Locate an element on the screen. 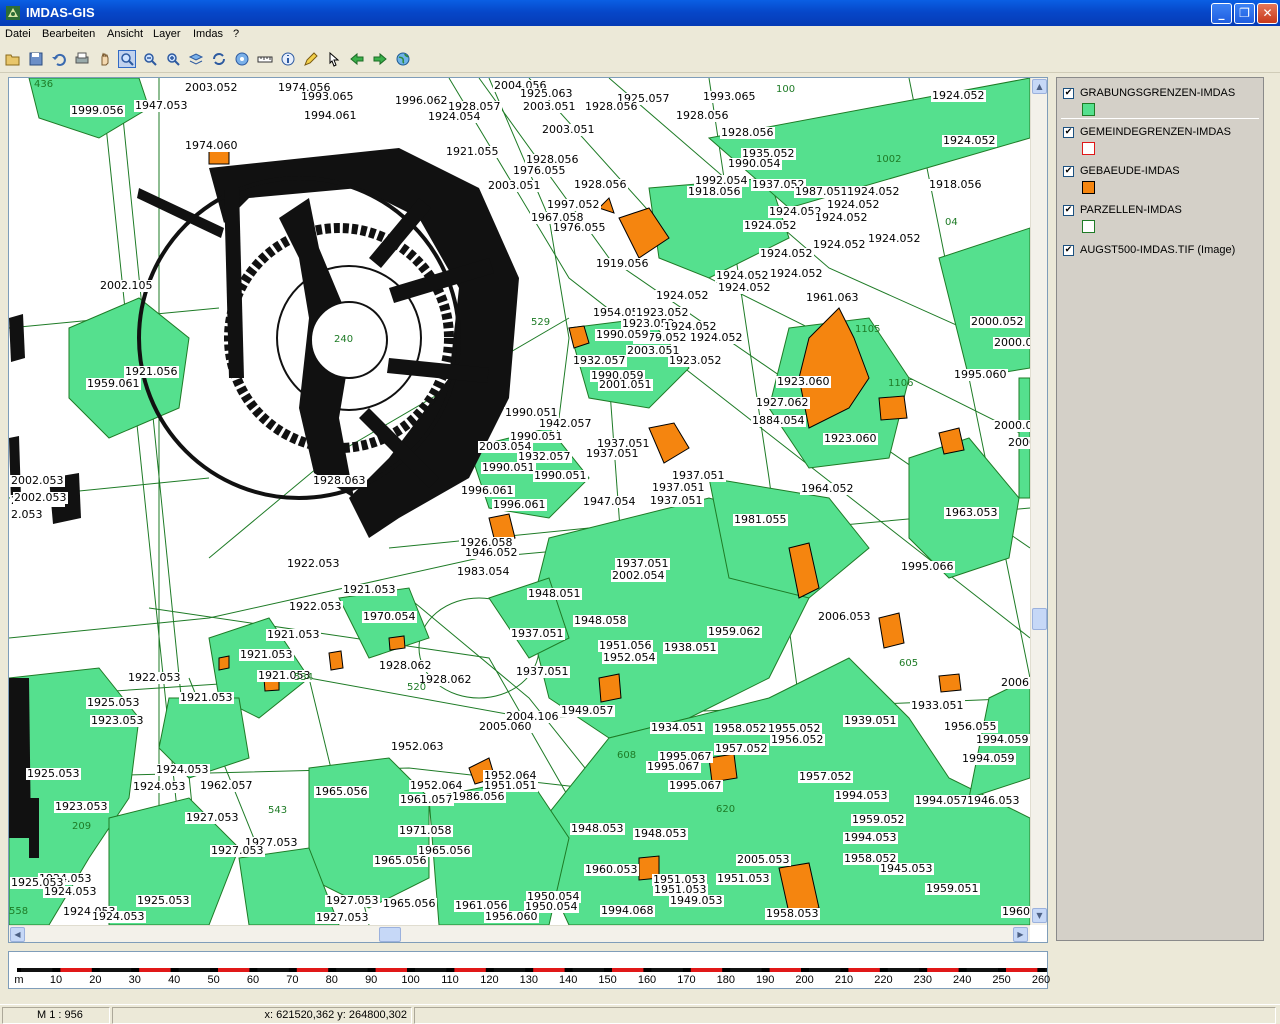 This screenshot has height=1024, width=1280. parcel-number-label: 1997.052 is located at coordinates (573, 204).